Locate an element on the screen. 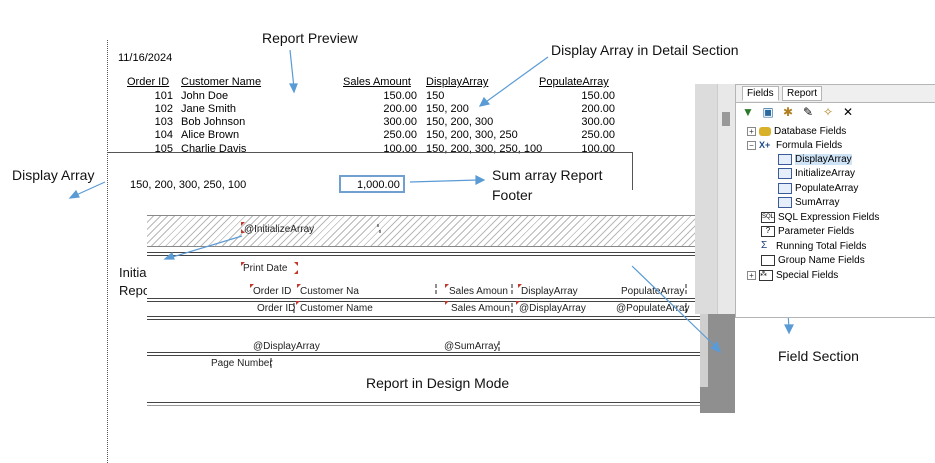 The image size is (935, 463). tree-label: Formula Fields is located at coordinates (809, 145).